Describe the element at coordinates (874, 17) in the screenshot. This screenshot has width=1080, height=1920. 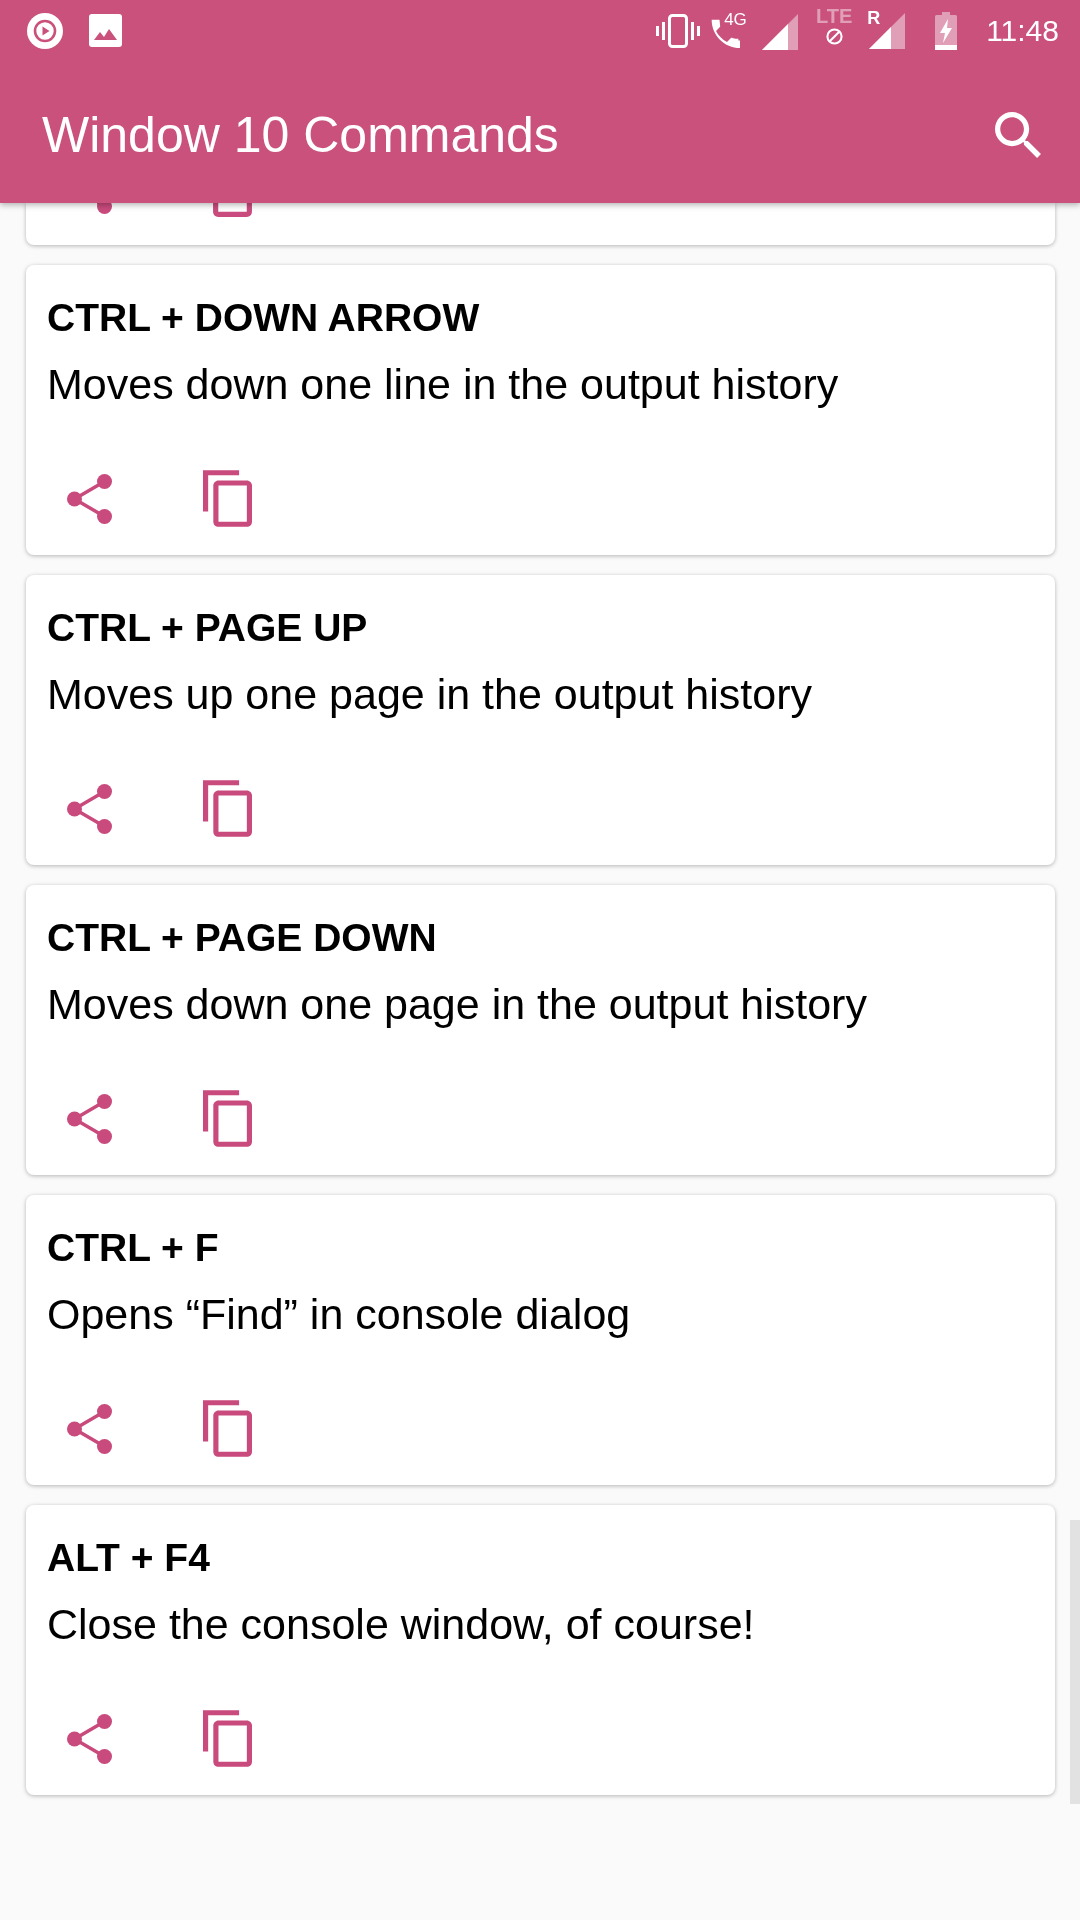
I see `roaming-label: R` at that location.